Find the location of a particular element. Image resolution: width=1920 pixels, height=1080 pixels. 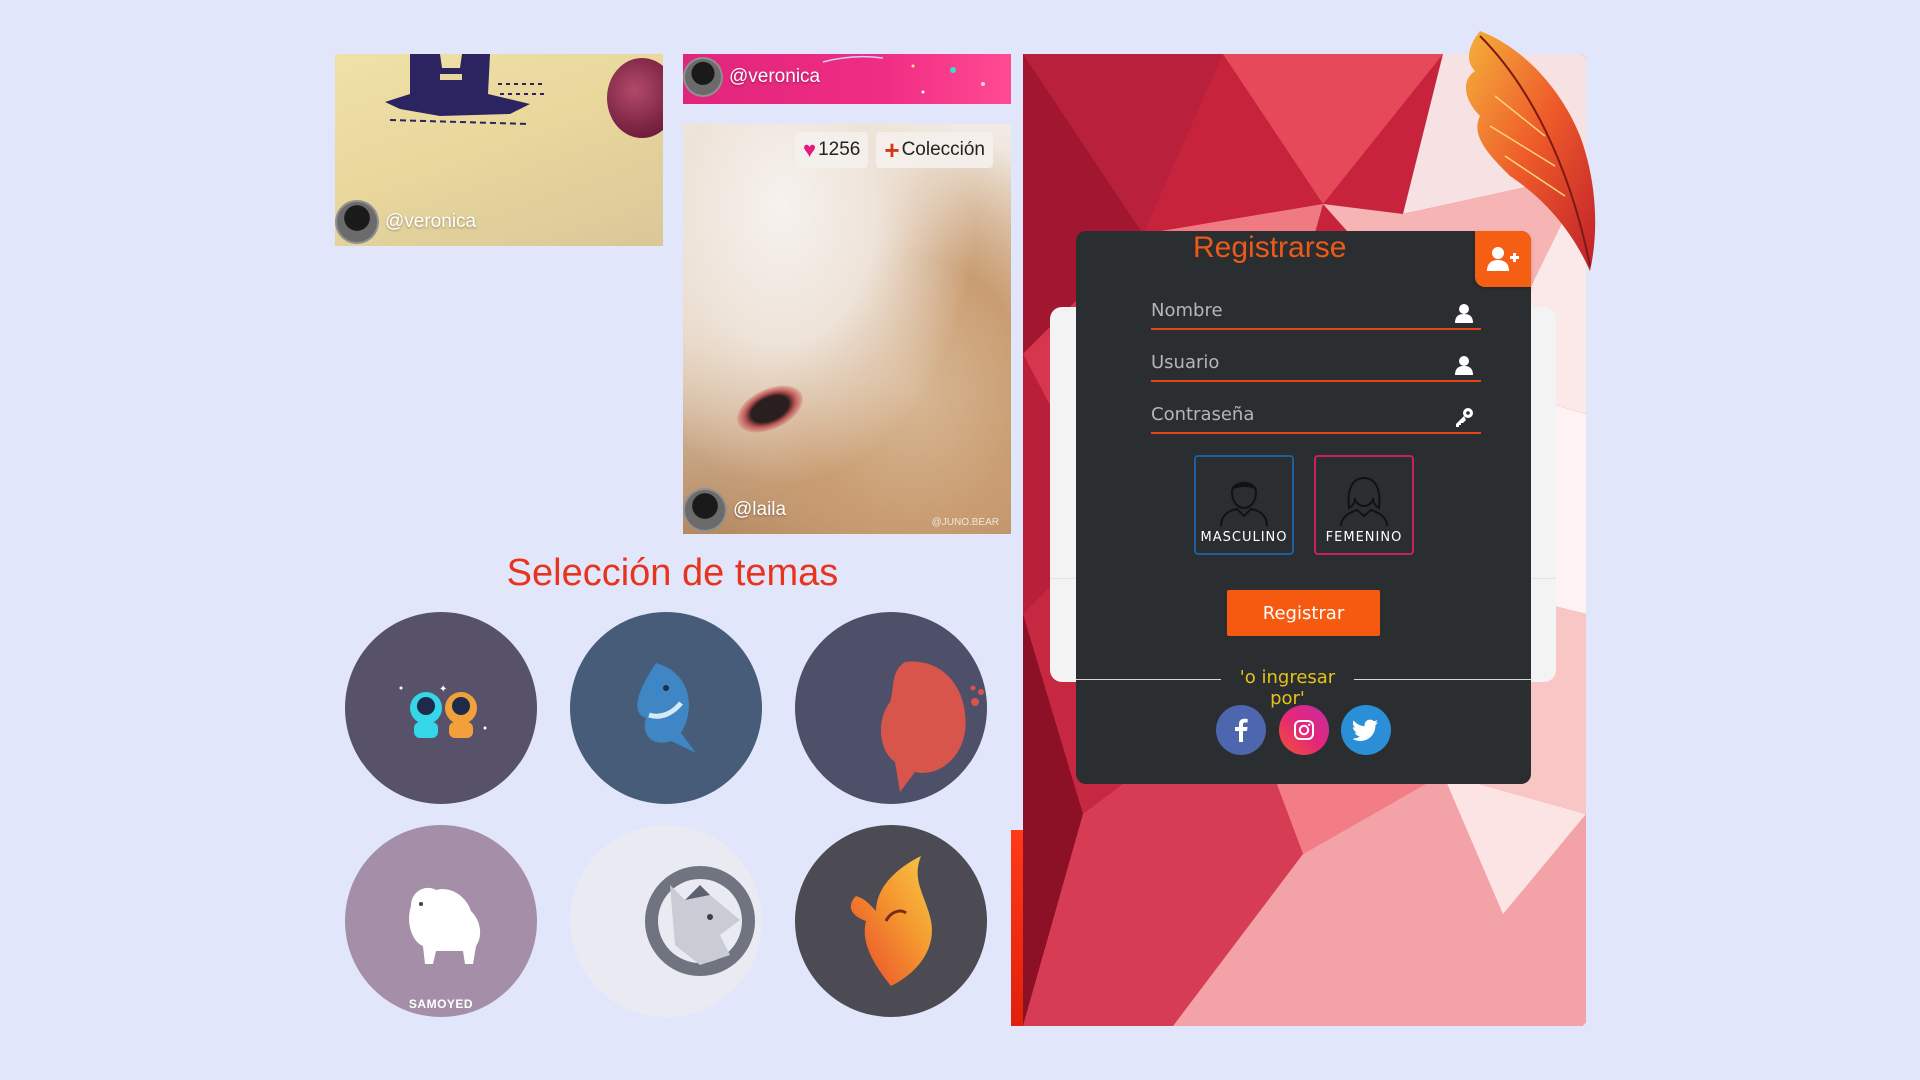

like-button: ♥ 1256 is located at coordinates (832, 150).